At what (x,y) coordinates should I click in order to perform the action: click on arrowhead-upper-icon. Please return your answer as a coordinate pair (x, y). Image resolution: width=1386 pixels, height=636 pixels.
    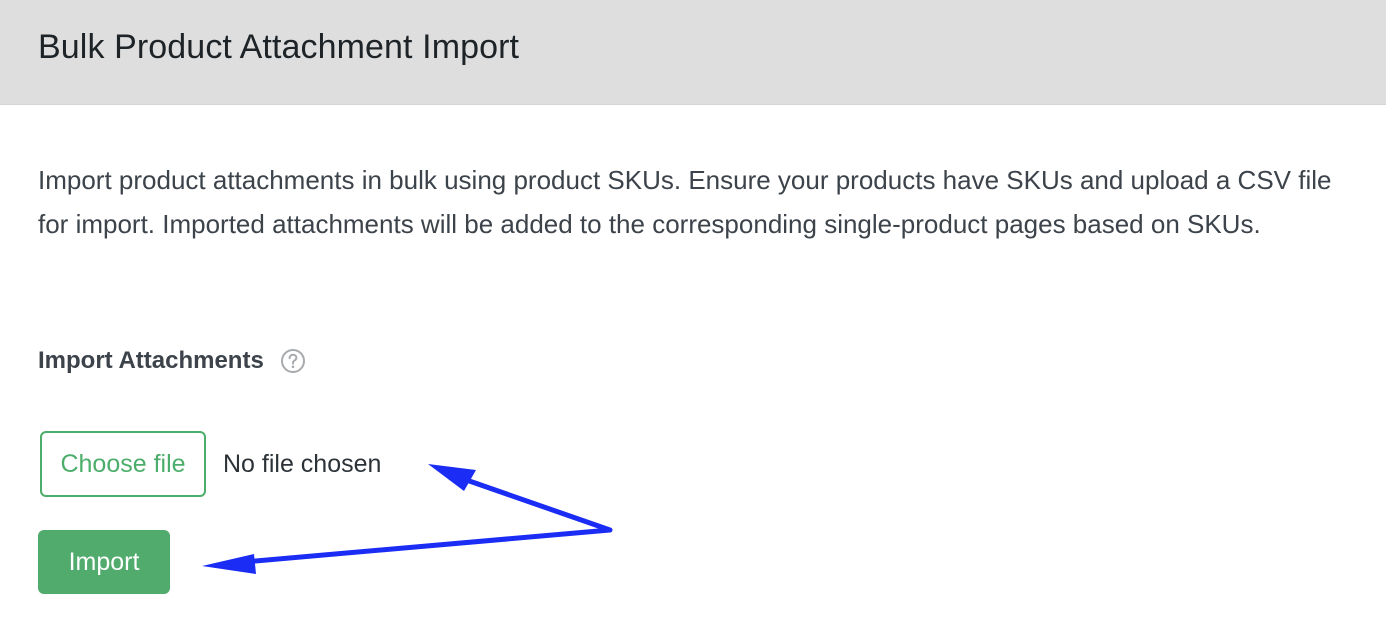
    Looking at the image, I should click on (452, 477).